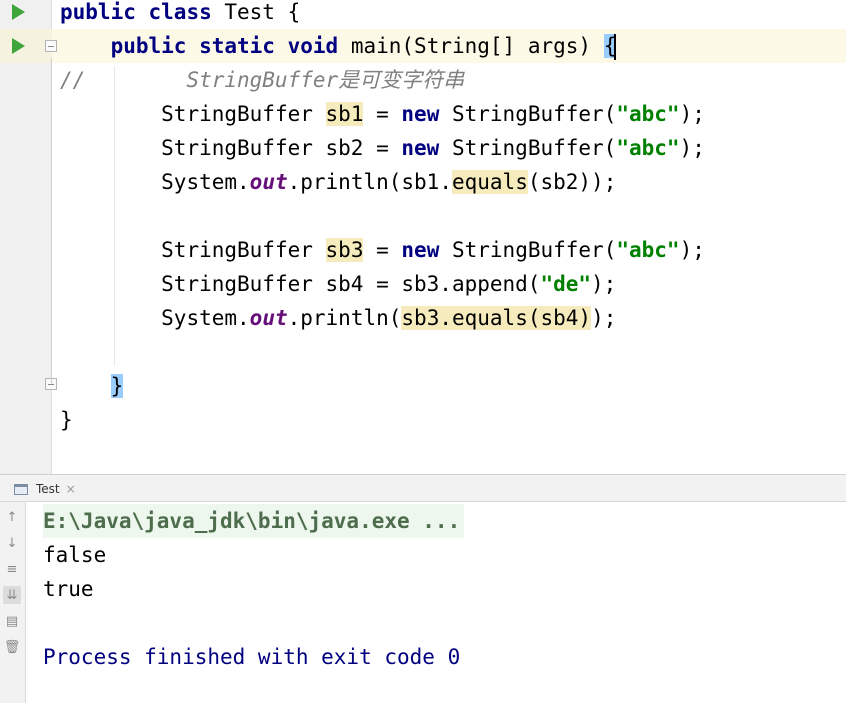 The width and height of the screenshot is (846, 703). Describe the element at coordinates (252, 657) in the screenshot. I see `console-exit-message: Process finished with exit code 0` at that location.